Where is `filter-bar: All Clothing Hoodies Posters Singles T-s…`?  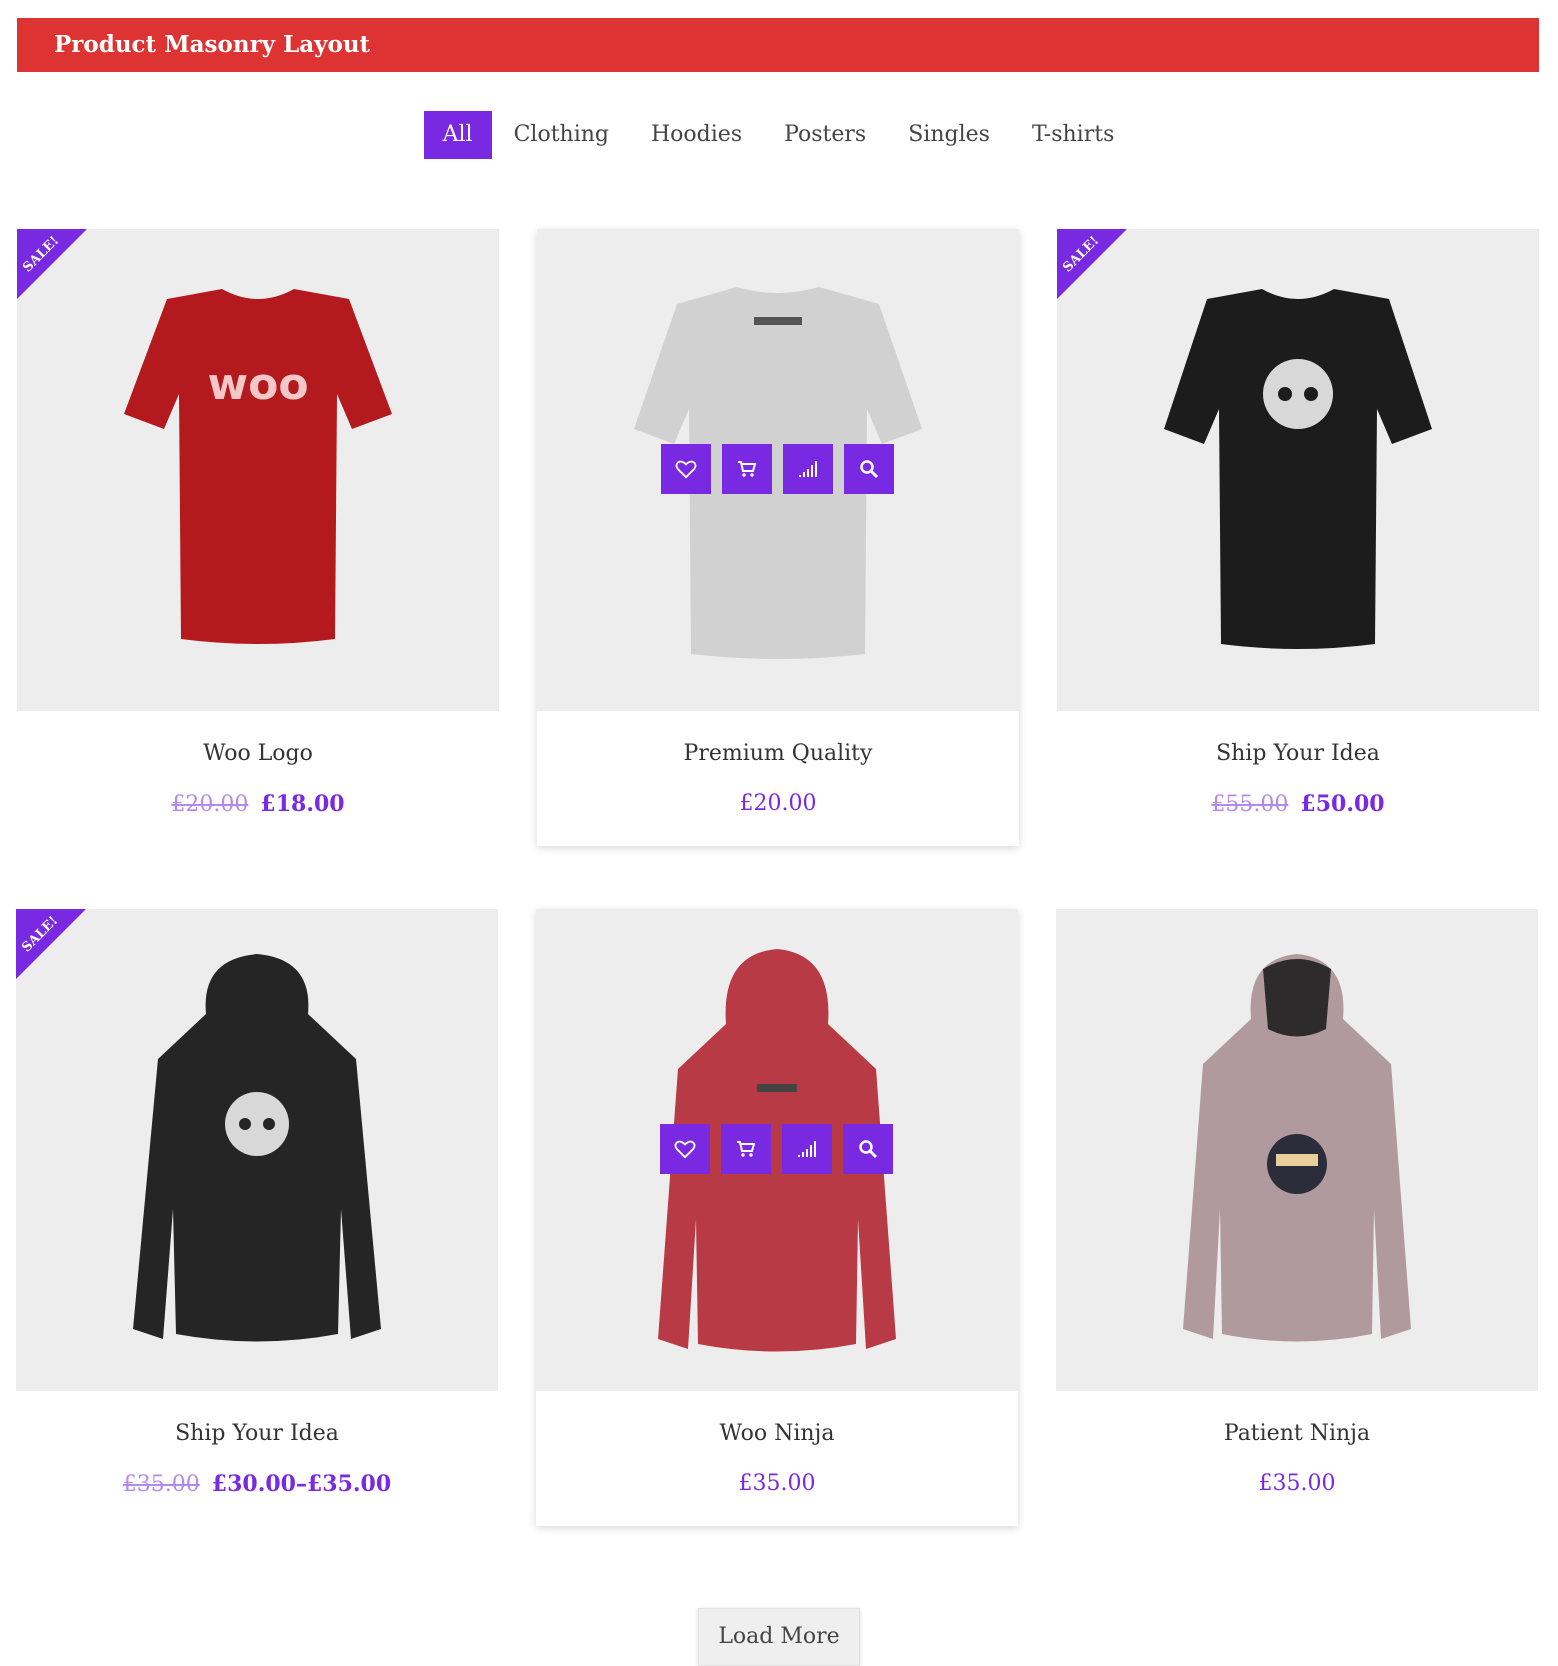 filter-bar: All Clothing Hoodies Posters Singles T-s… is located at coordinates (779, 135).